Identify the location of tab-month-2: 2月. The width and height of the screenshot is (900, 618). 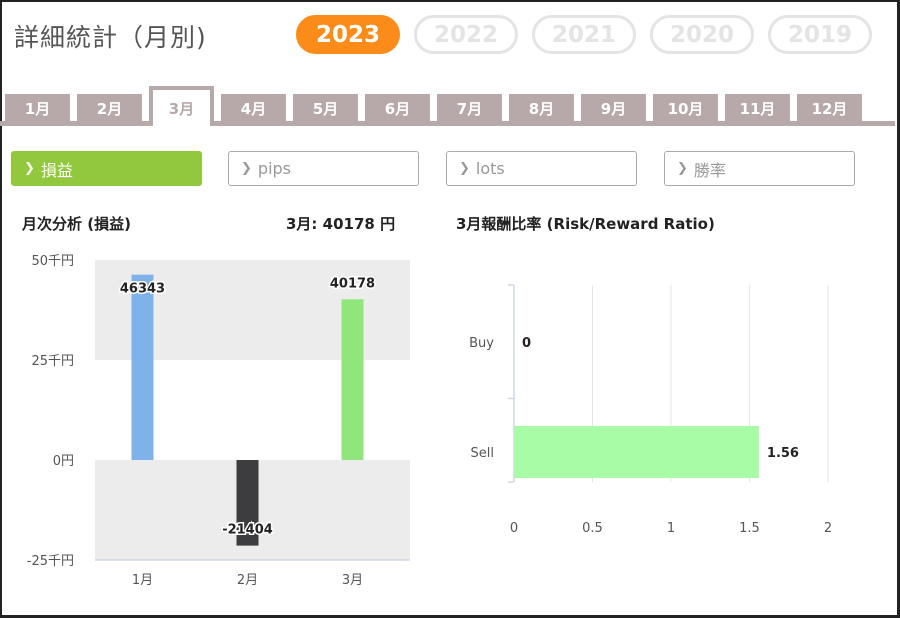
(109, 108).